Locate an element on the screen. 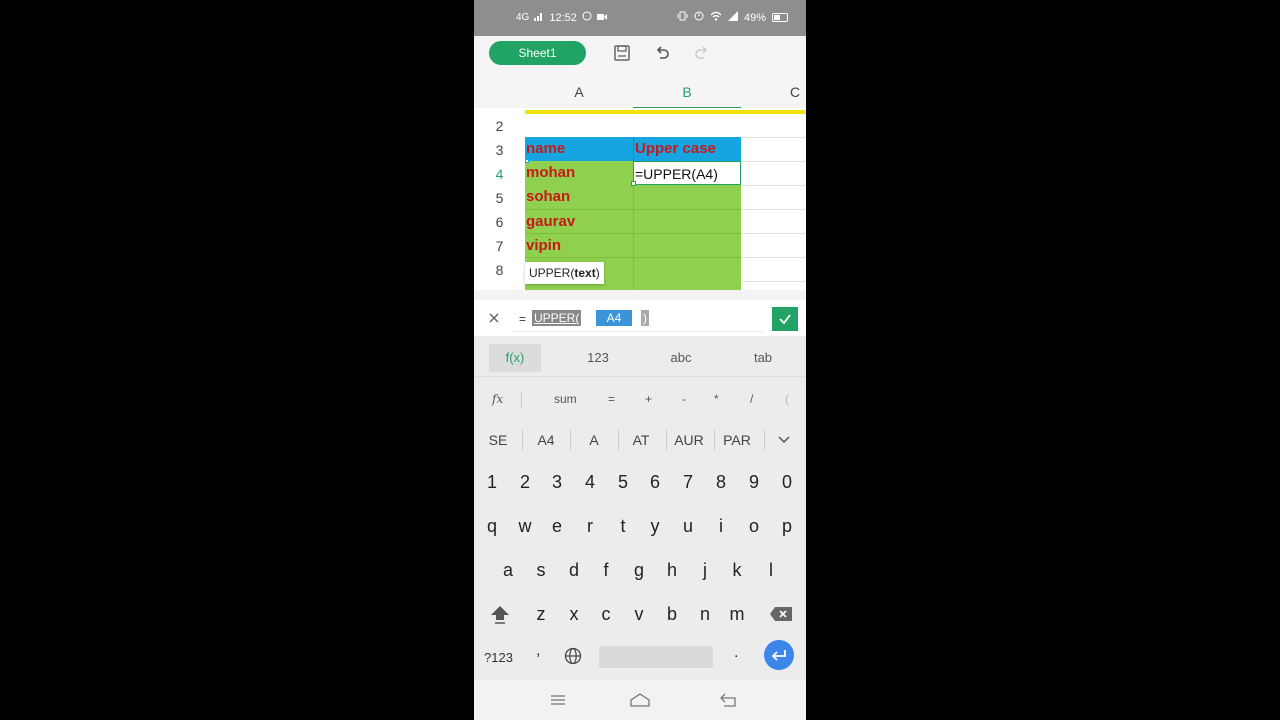 The height and width of the screenshot is (720, 1280). key-6: 6 is located at coordinates (655, 482).